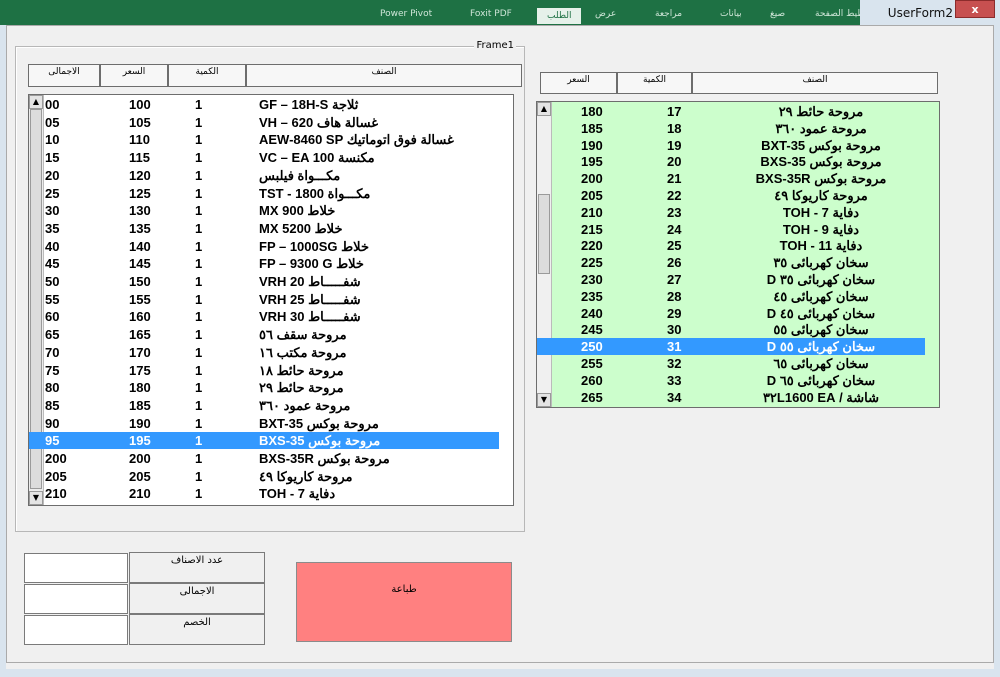 The width and height of the screenshot is (1000, 677). I want to click on list-item: 20 120 1 مكـــواة فيلبس, so click(264, 175).